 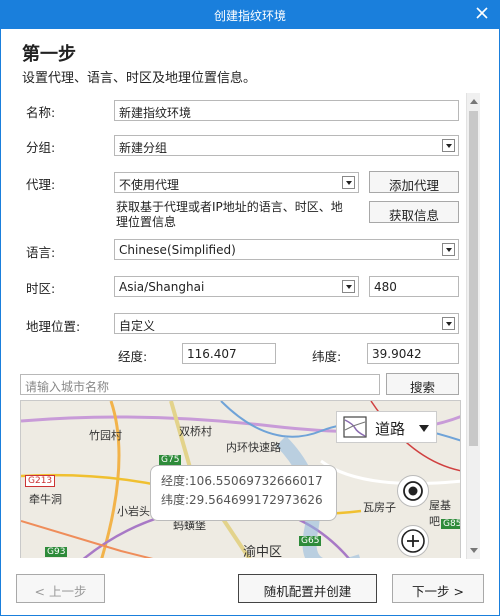 What do you see at coordinates (133, 511) in the screenshot?
I see `map-place: 小岩头` at bounding box center [133, 511].